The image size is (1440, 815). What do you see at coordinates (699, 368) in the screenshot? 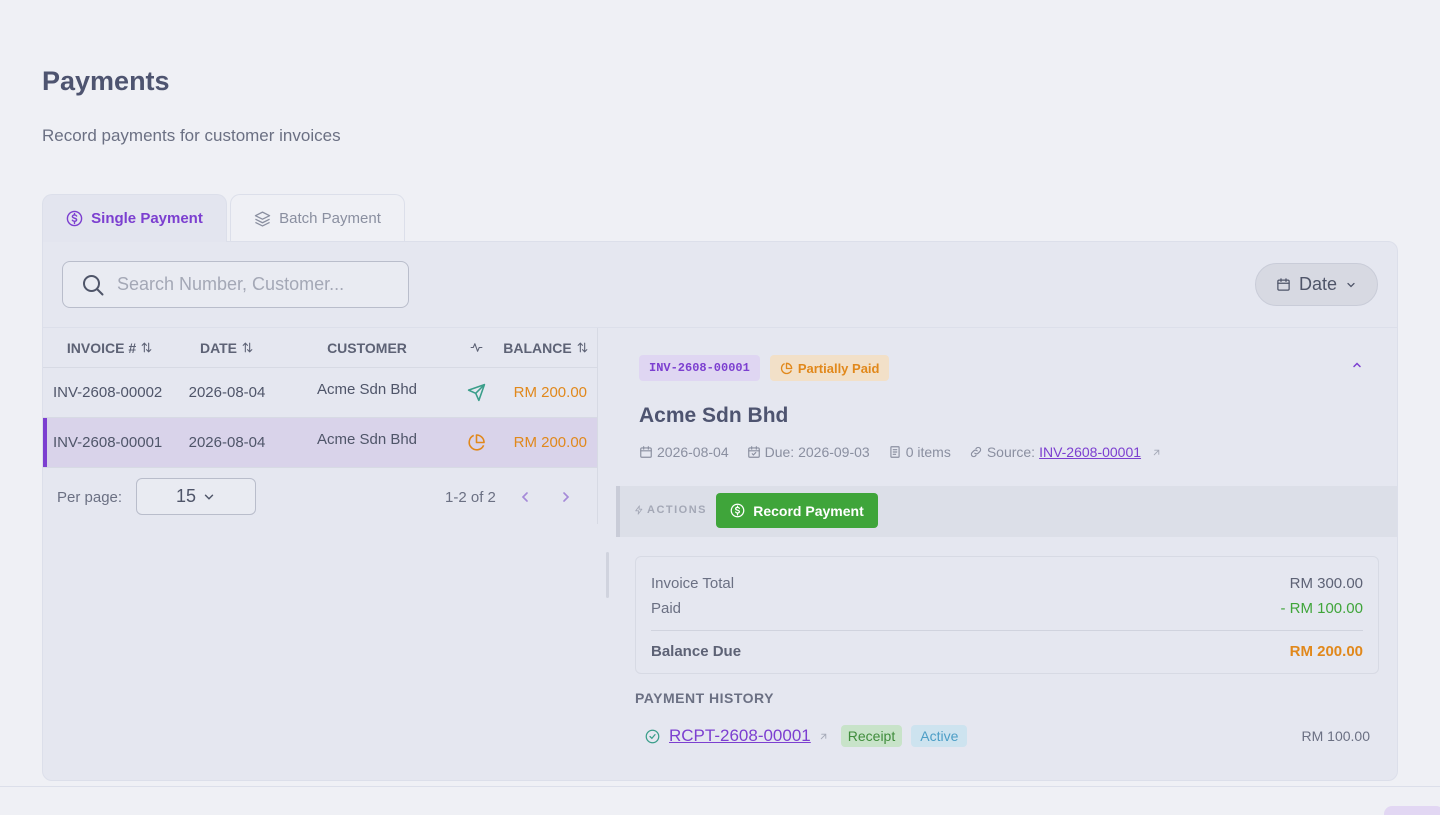
I see `invoice-badge: INV-2608-00001` at bounding box center [699, 368].